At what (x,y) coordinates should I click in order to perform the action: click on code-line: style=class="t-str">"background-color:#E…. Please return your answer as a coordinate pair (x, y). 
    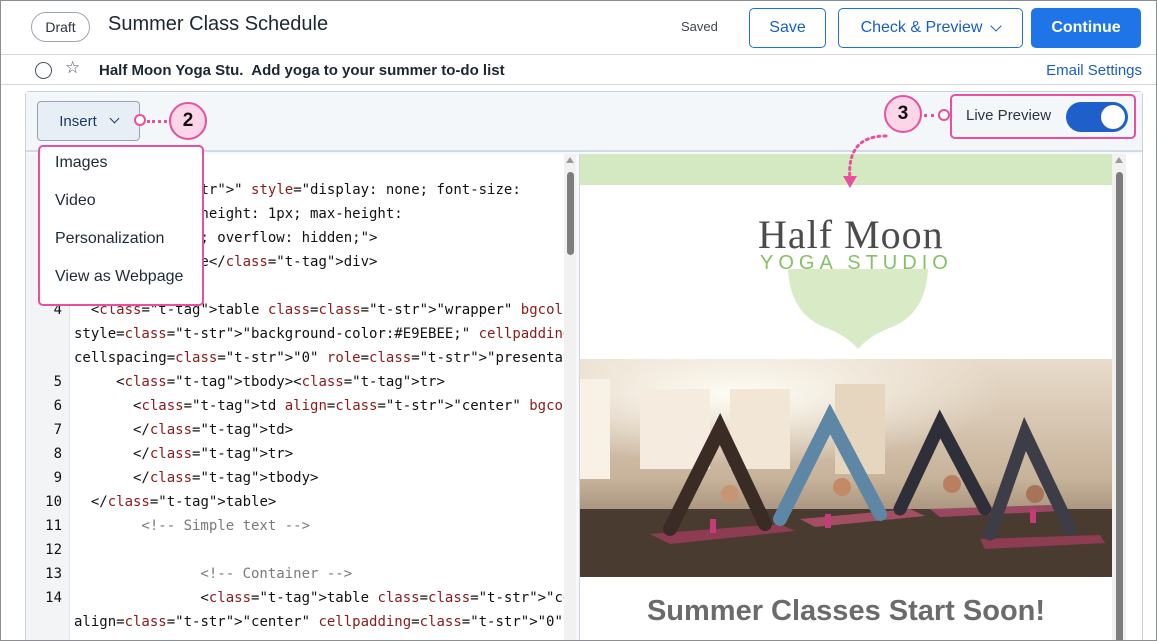
    Looking at the image, I should click on (319, 334).